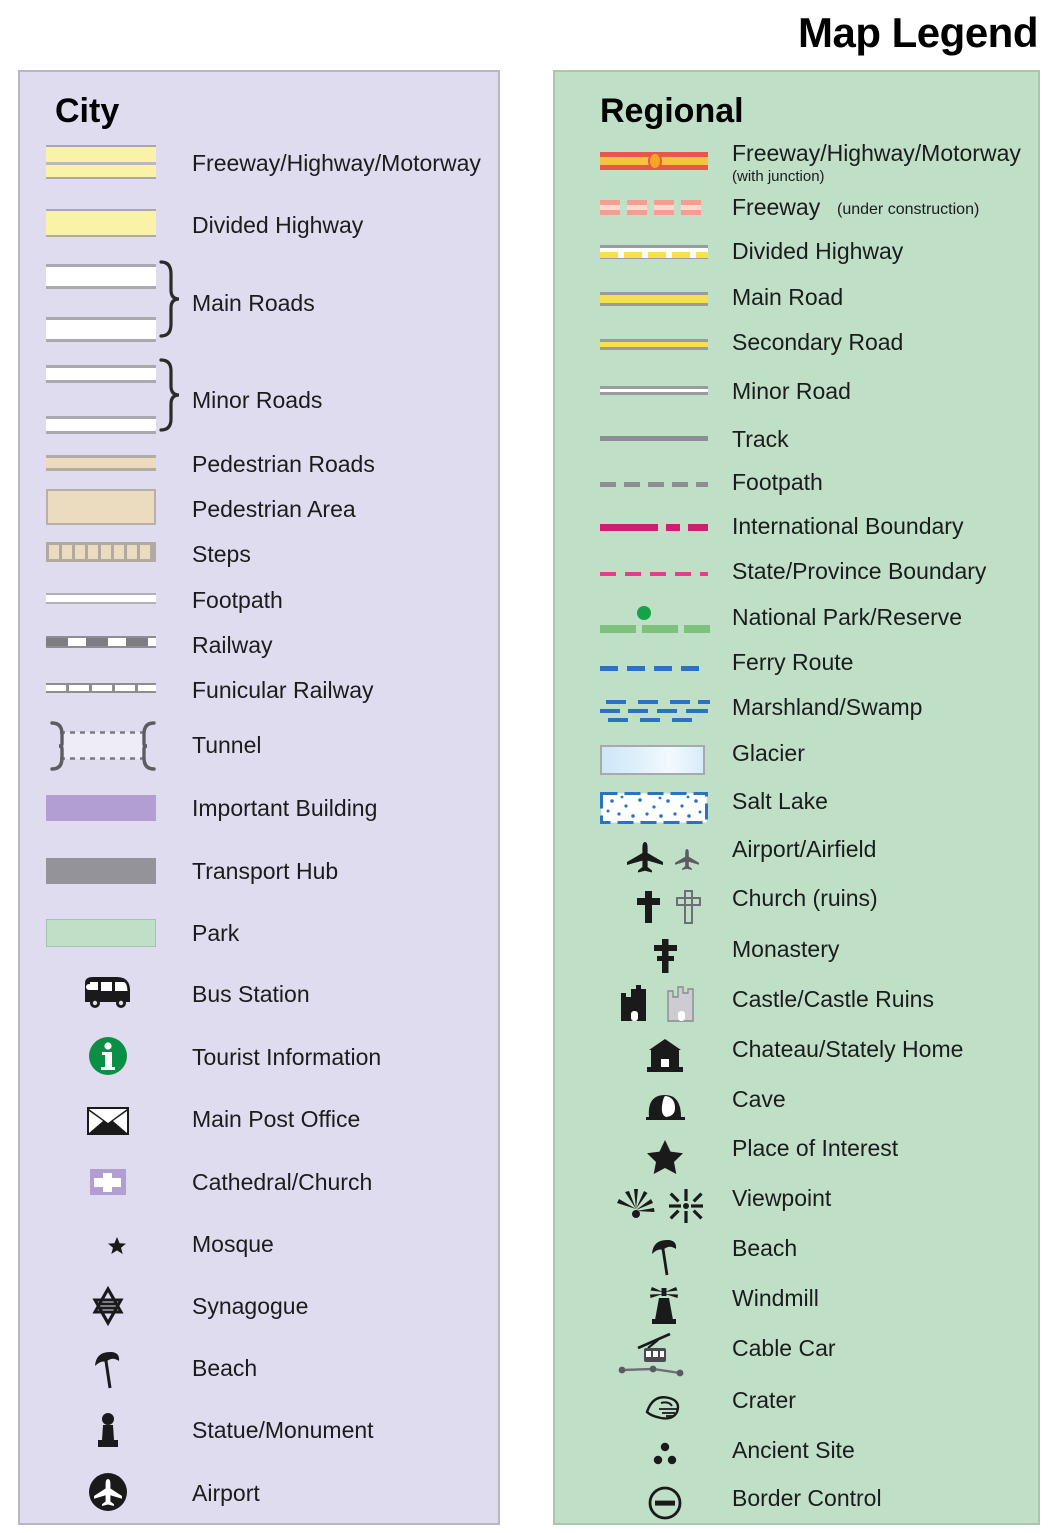 This screenshot has width=1050, height=1533. I want to click on regional-label-10: National Park/Reserve, so click(847, 617).